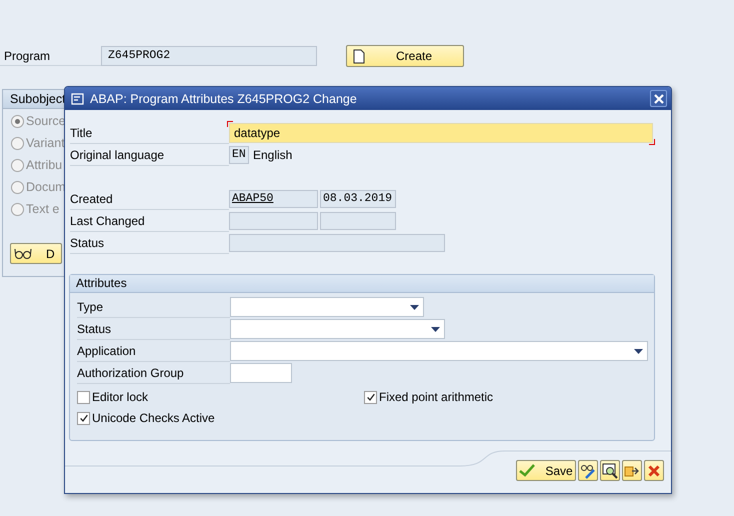  I want to click on create-button: Create, so click(405, 56).